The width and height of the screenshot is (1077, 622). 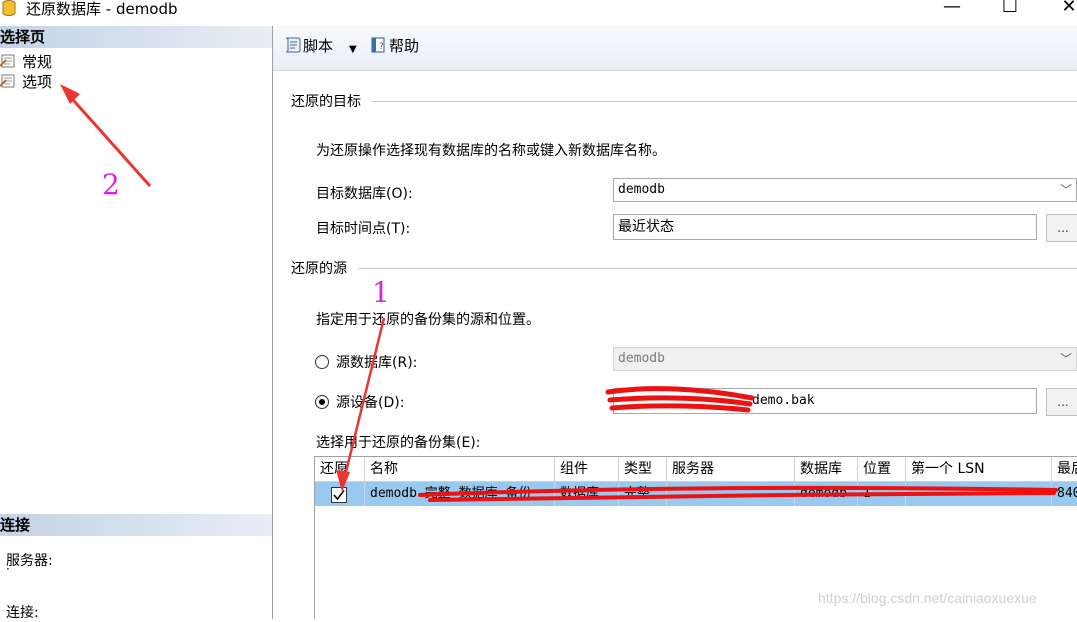 What do you see at coordinates (111, 184) in the screenshot?
I see `annotation-number-2: 2` at bounding box center [111, 184].